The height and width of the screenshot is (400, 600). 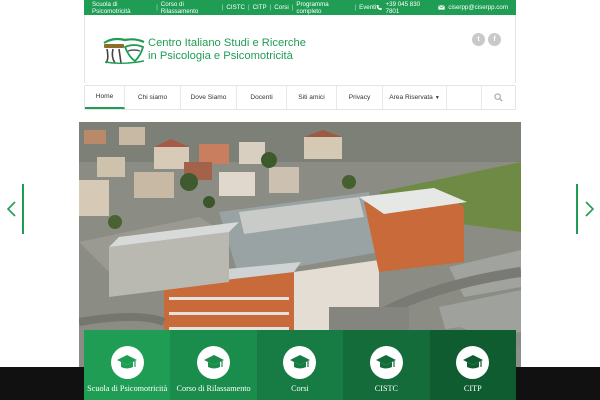 I want to click on nav-item-home: Home, so click(x=105, y=97).